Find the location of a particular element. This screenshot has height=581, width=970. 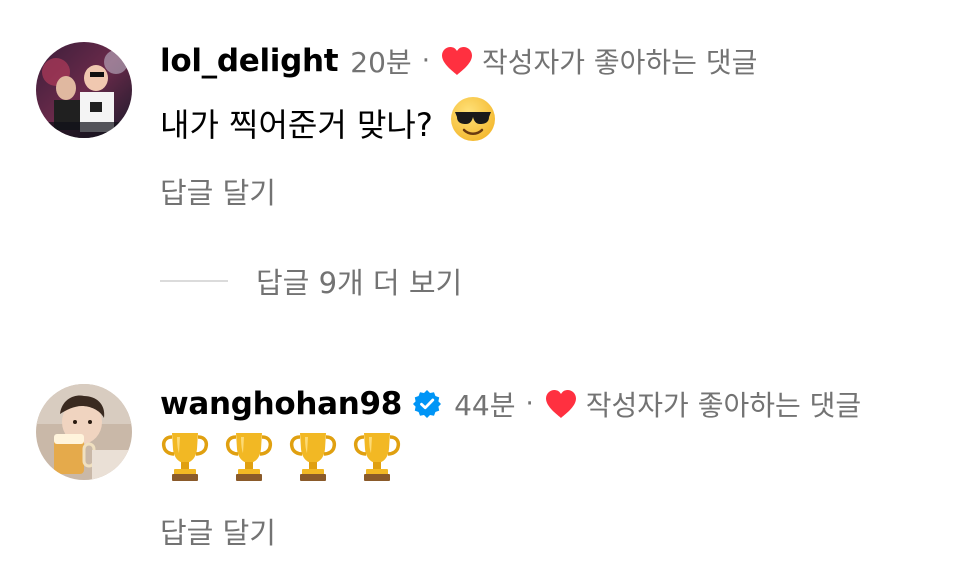

comment-meta: wanghohan98 44분 · 작성자가 좋아하는 댓글 is located at coordinates (560, 404).